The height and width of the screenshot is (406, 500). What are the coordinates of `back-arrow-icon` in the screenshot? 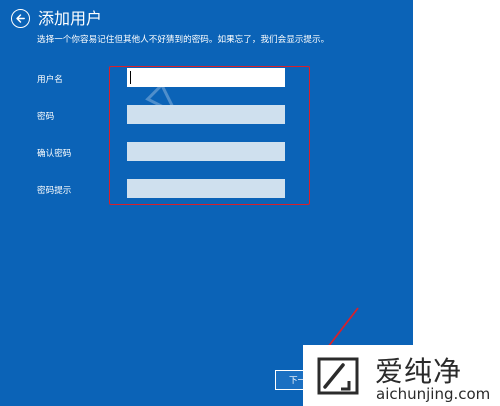 It's located at (20, 18).